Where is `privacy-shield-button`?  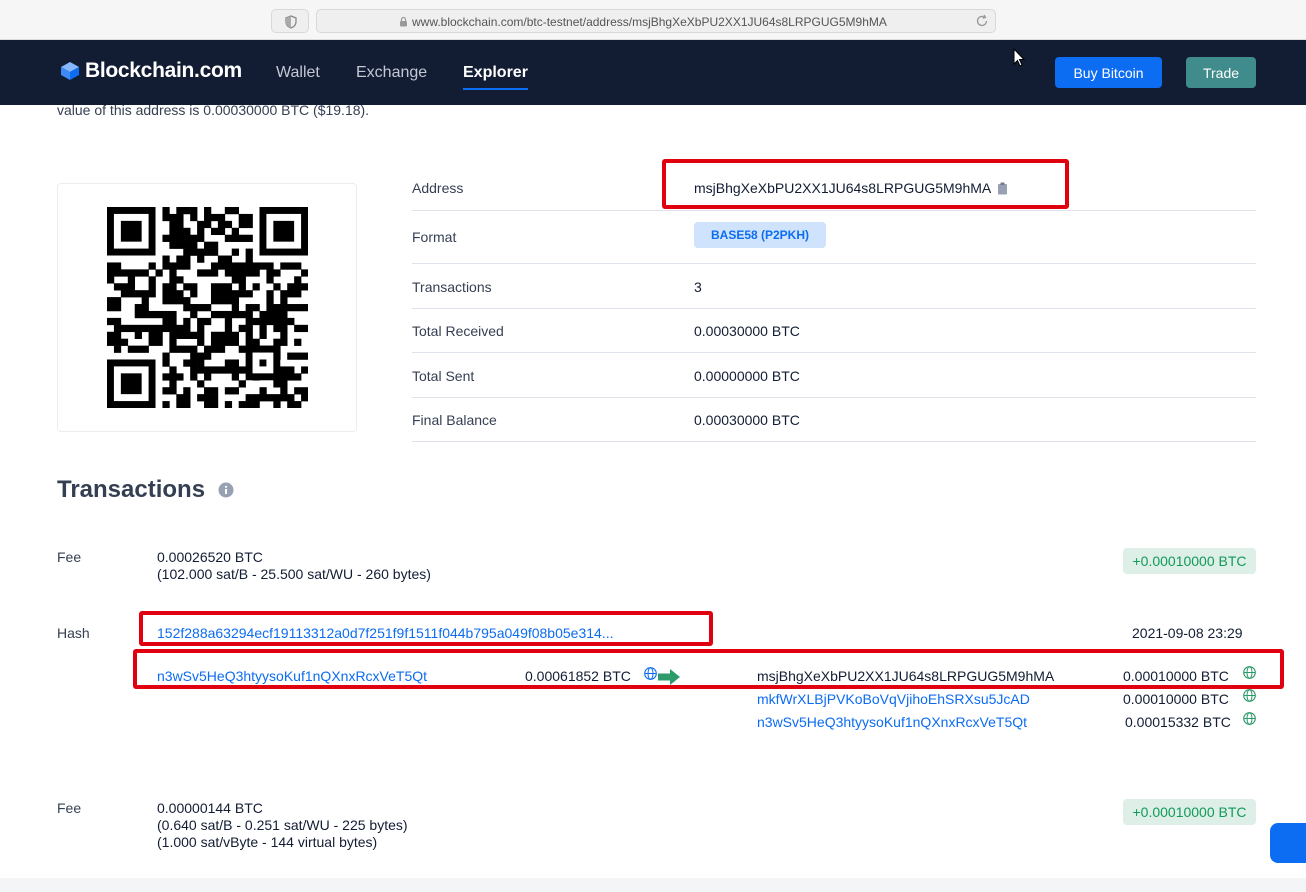 privacy-shield-button is located at coordinates (290, 21).